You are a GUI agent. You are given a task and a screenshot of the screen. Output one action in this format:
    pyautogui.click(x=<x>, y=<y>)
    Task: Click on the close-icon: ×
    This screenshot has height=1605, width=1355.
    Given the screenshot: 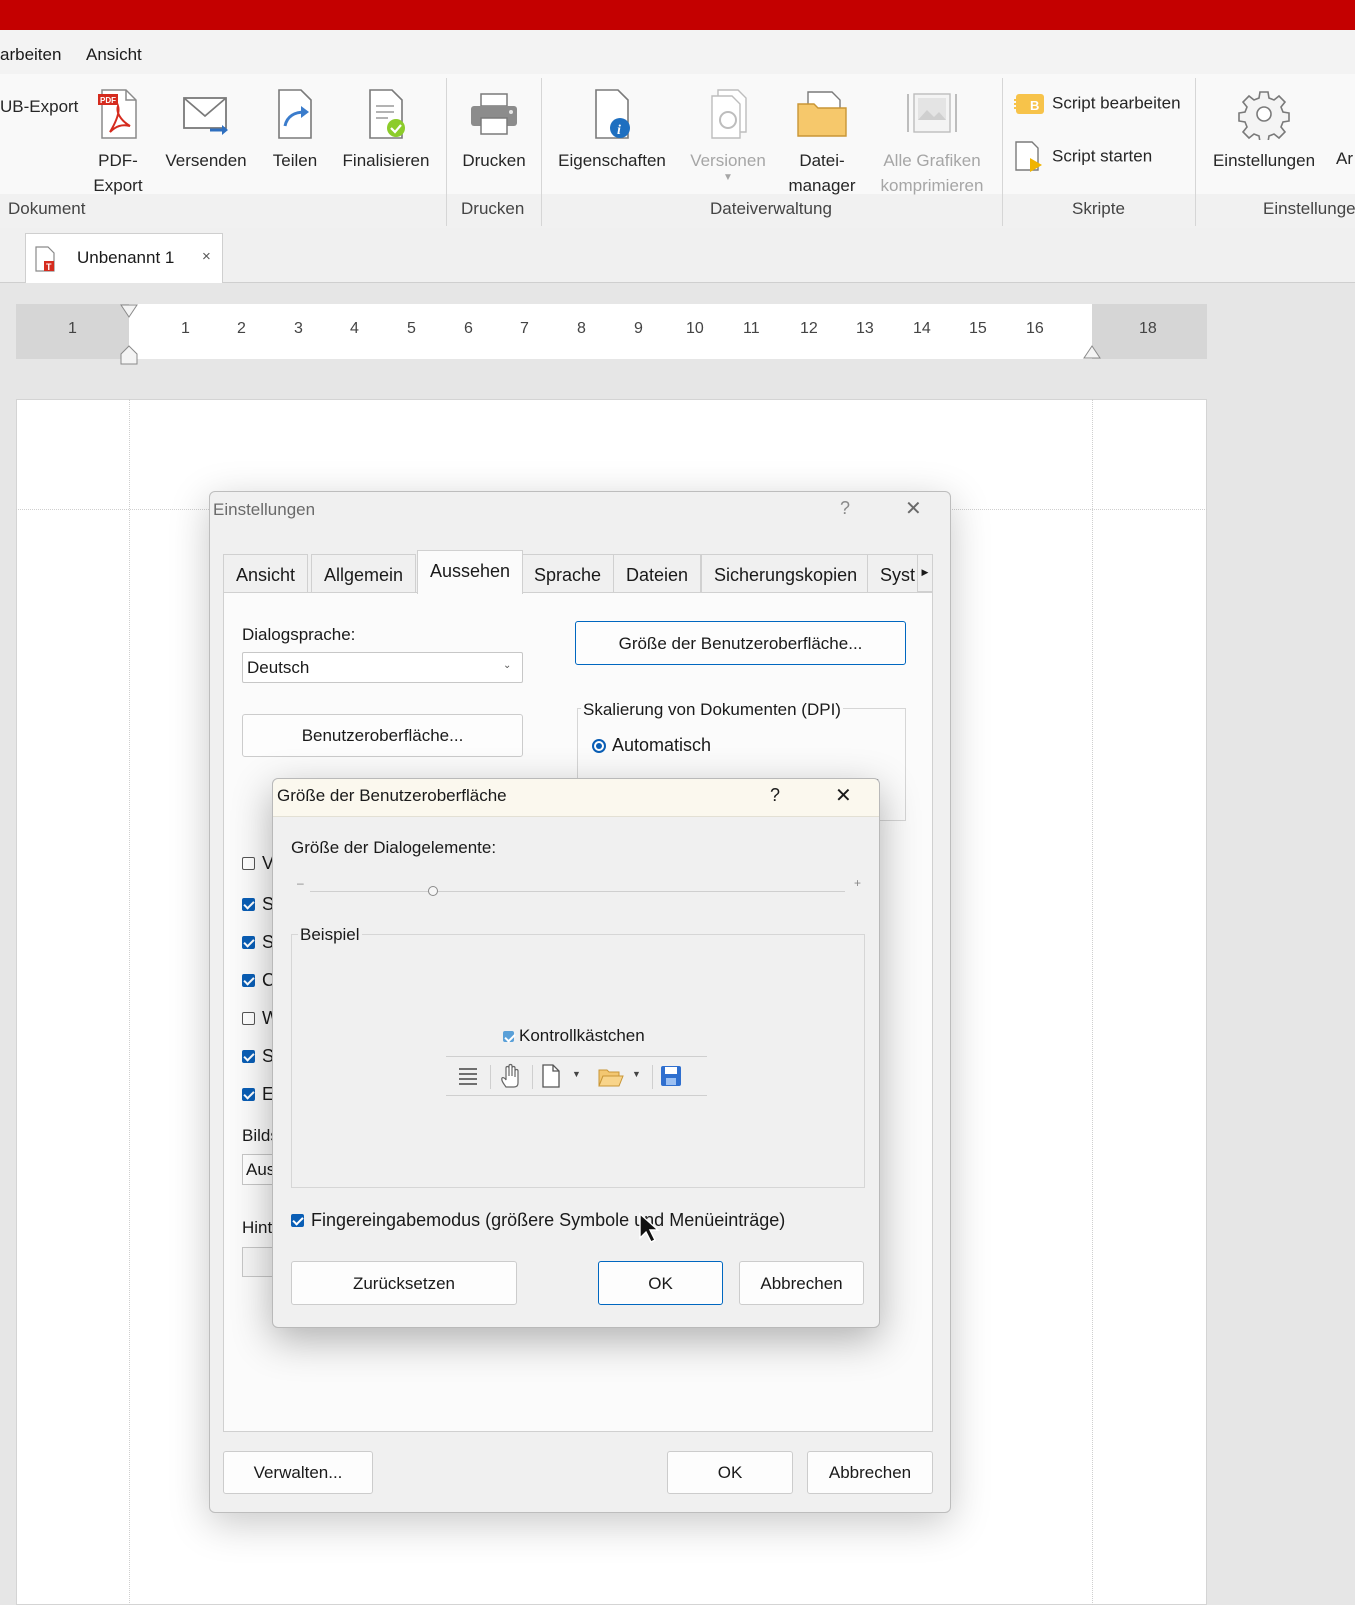 What is the action you would take?
    pyautogui.click(x=206, y=256)
    